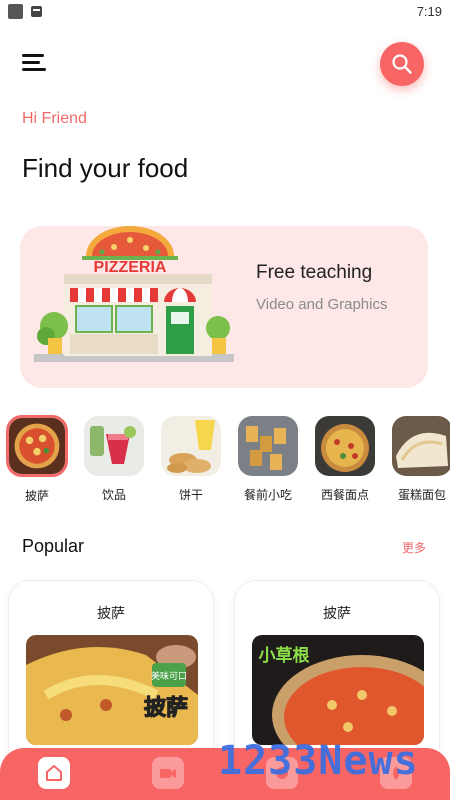  I want to click on category-label: 饮品, so click(113, 495).